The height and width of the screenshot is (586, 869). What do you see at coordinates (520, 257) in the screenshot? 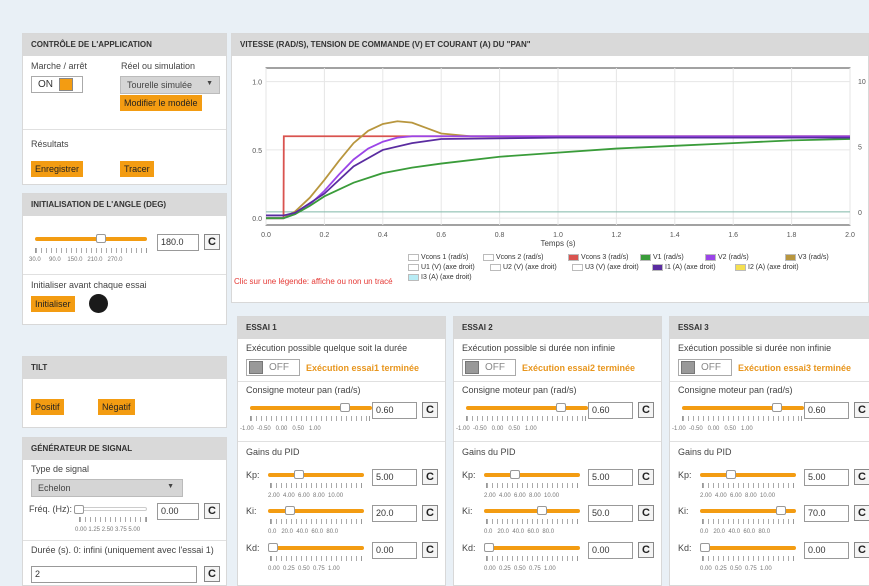
I see `legend-label: Vcons 2 (rad/s)` at bounding box center [520, 257].